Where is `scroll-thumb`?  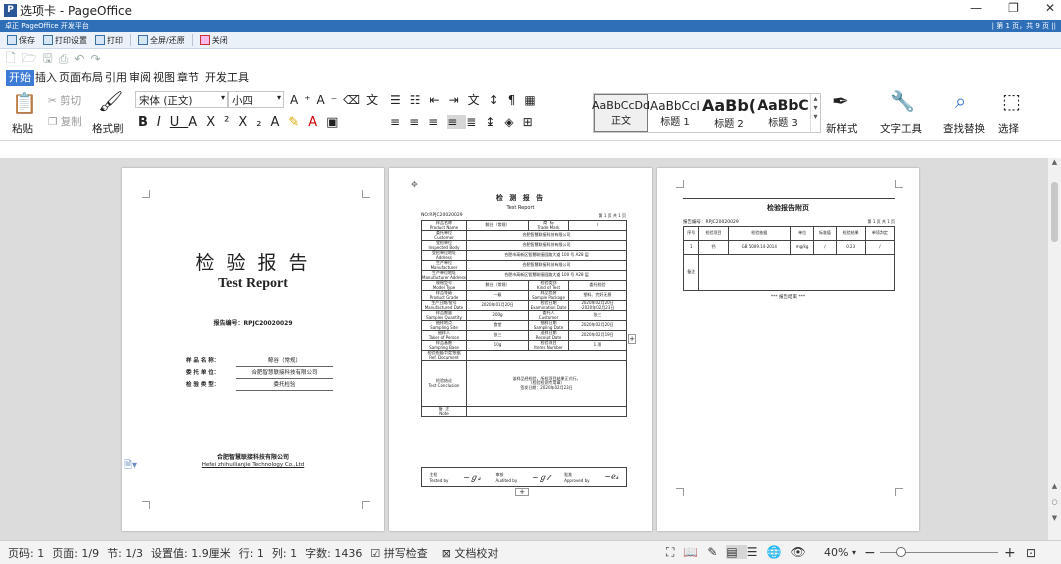
scroll-thumb is located at coordinates (1054, 212).